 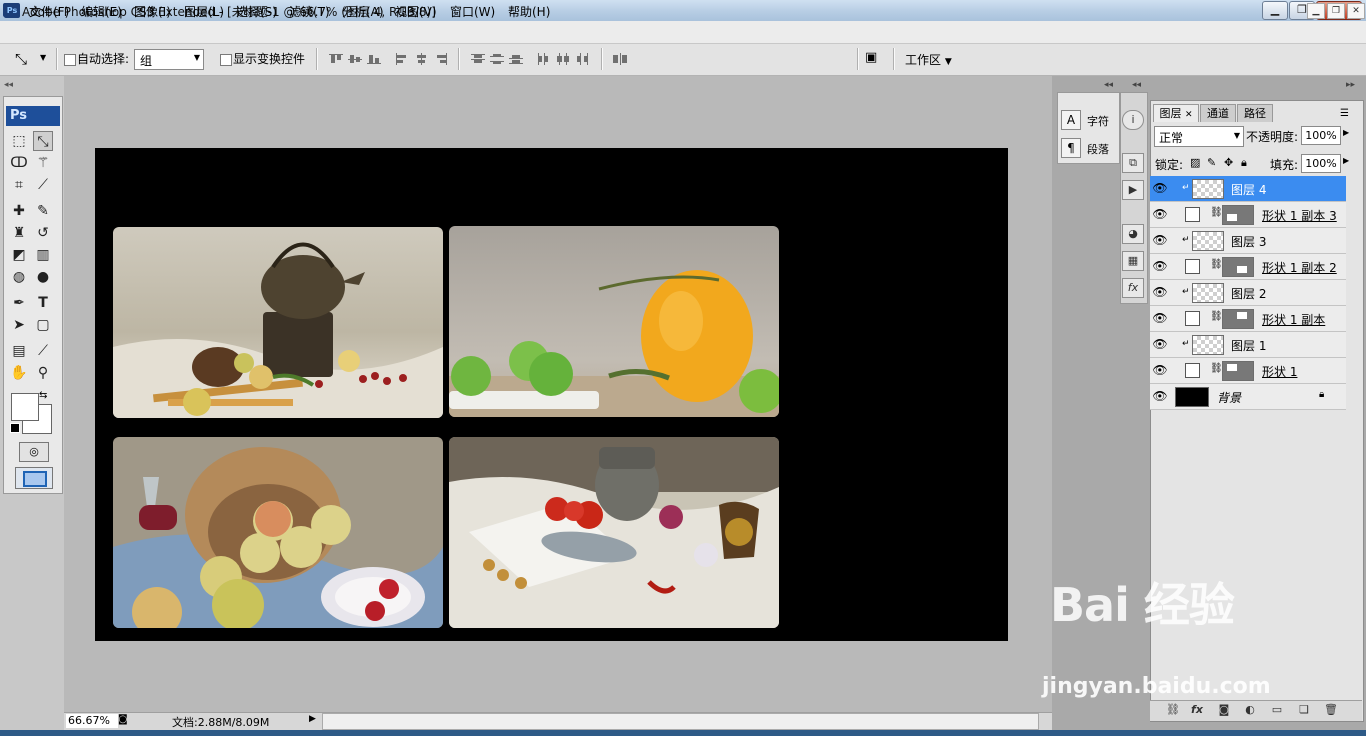 I want to click on layer-name: 形状 1 副本 2, so click(x=1299, y=267).